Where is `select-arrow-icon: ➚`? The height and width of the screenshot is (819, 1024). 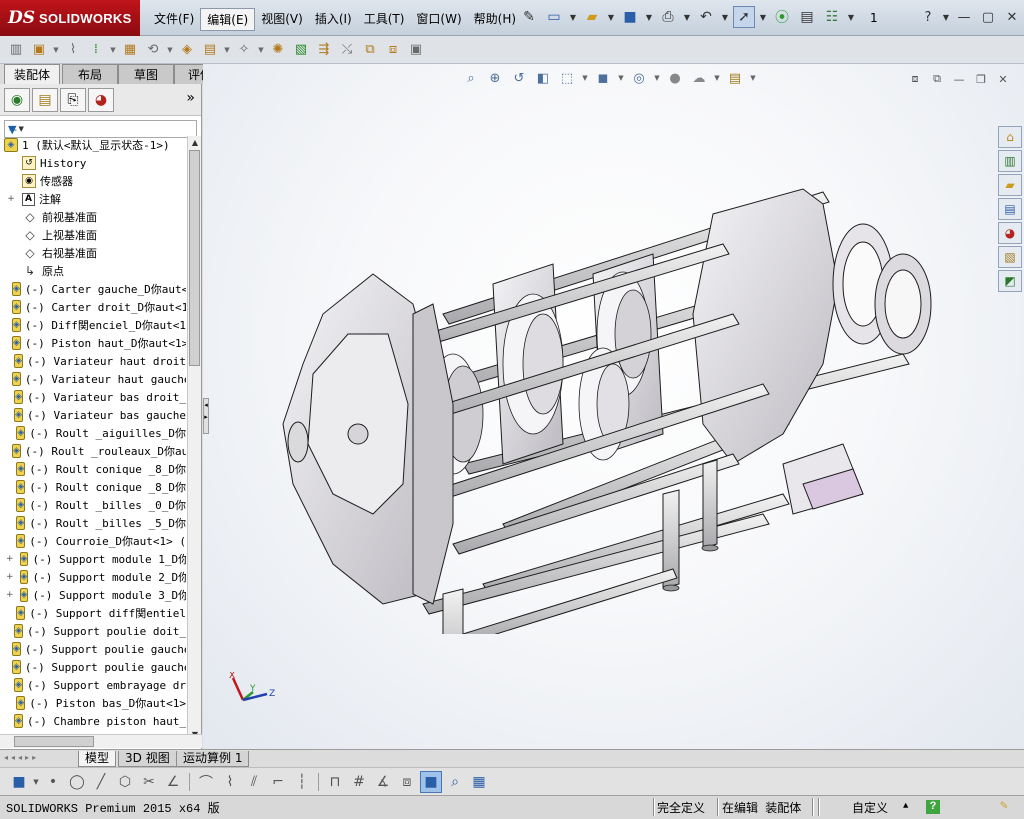
select-arrow-icon: ➚ is located at coordinates (744, 17).